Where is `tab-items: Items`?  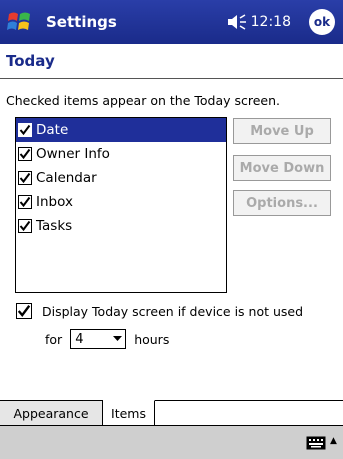 tab-items: Items is located at coordinates (129, 412).